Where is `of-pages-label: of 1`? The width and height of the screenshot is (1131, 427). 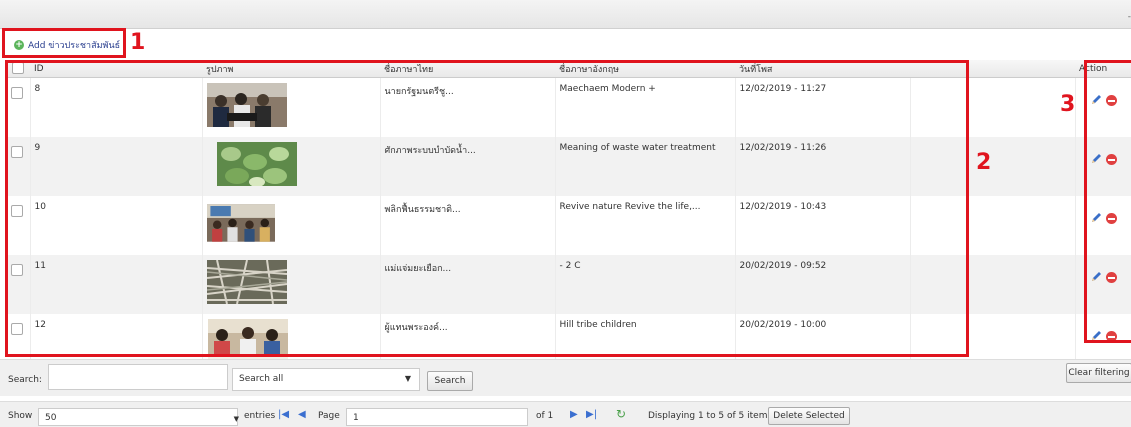 of-pages-label: of 1 is located at coordinates (545, 416).